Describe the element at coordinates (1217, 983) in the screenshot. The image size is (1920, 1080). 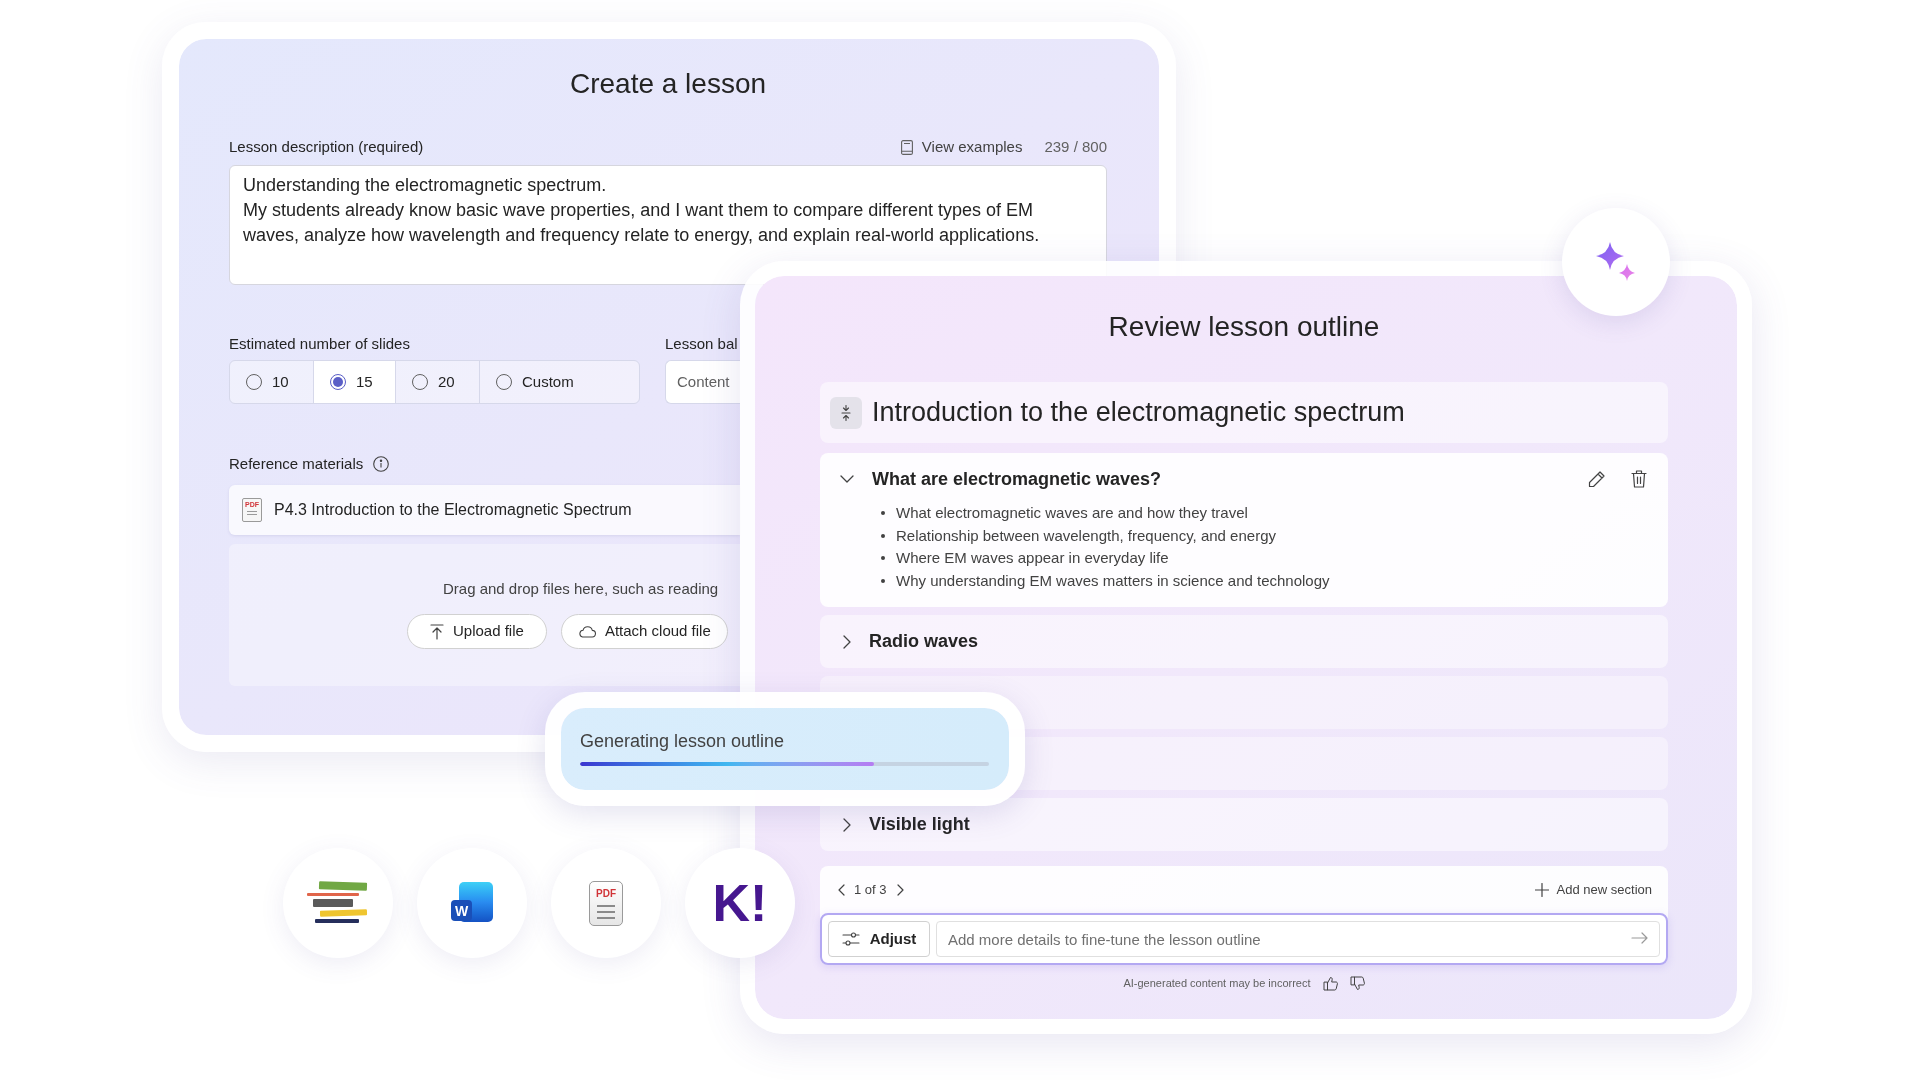
I see `disclaimer-text: AI-generated content may be incorrect` at that location.